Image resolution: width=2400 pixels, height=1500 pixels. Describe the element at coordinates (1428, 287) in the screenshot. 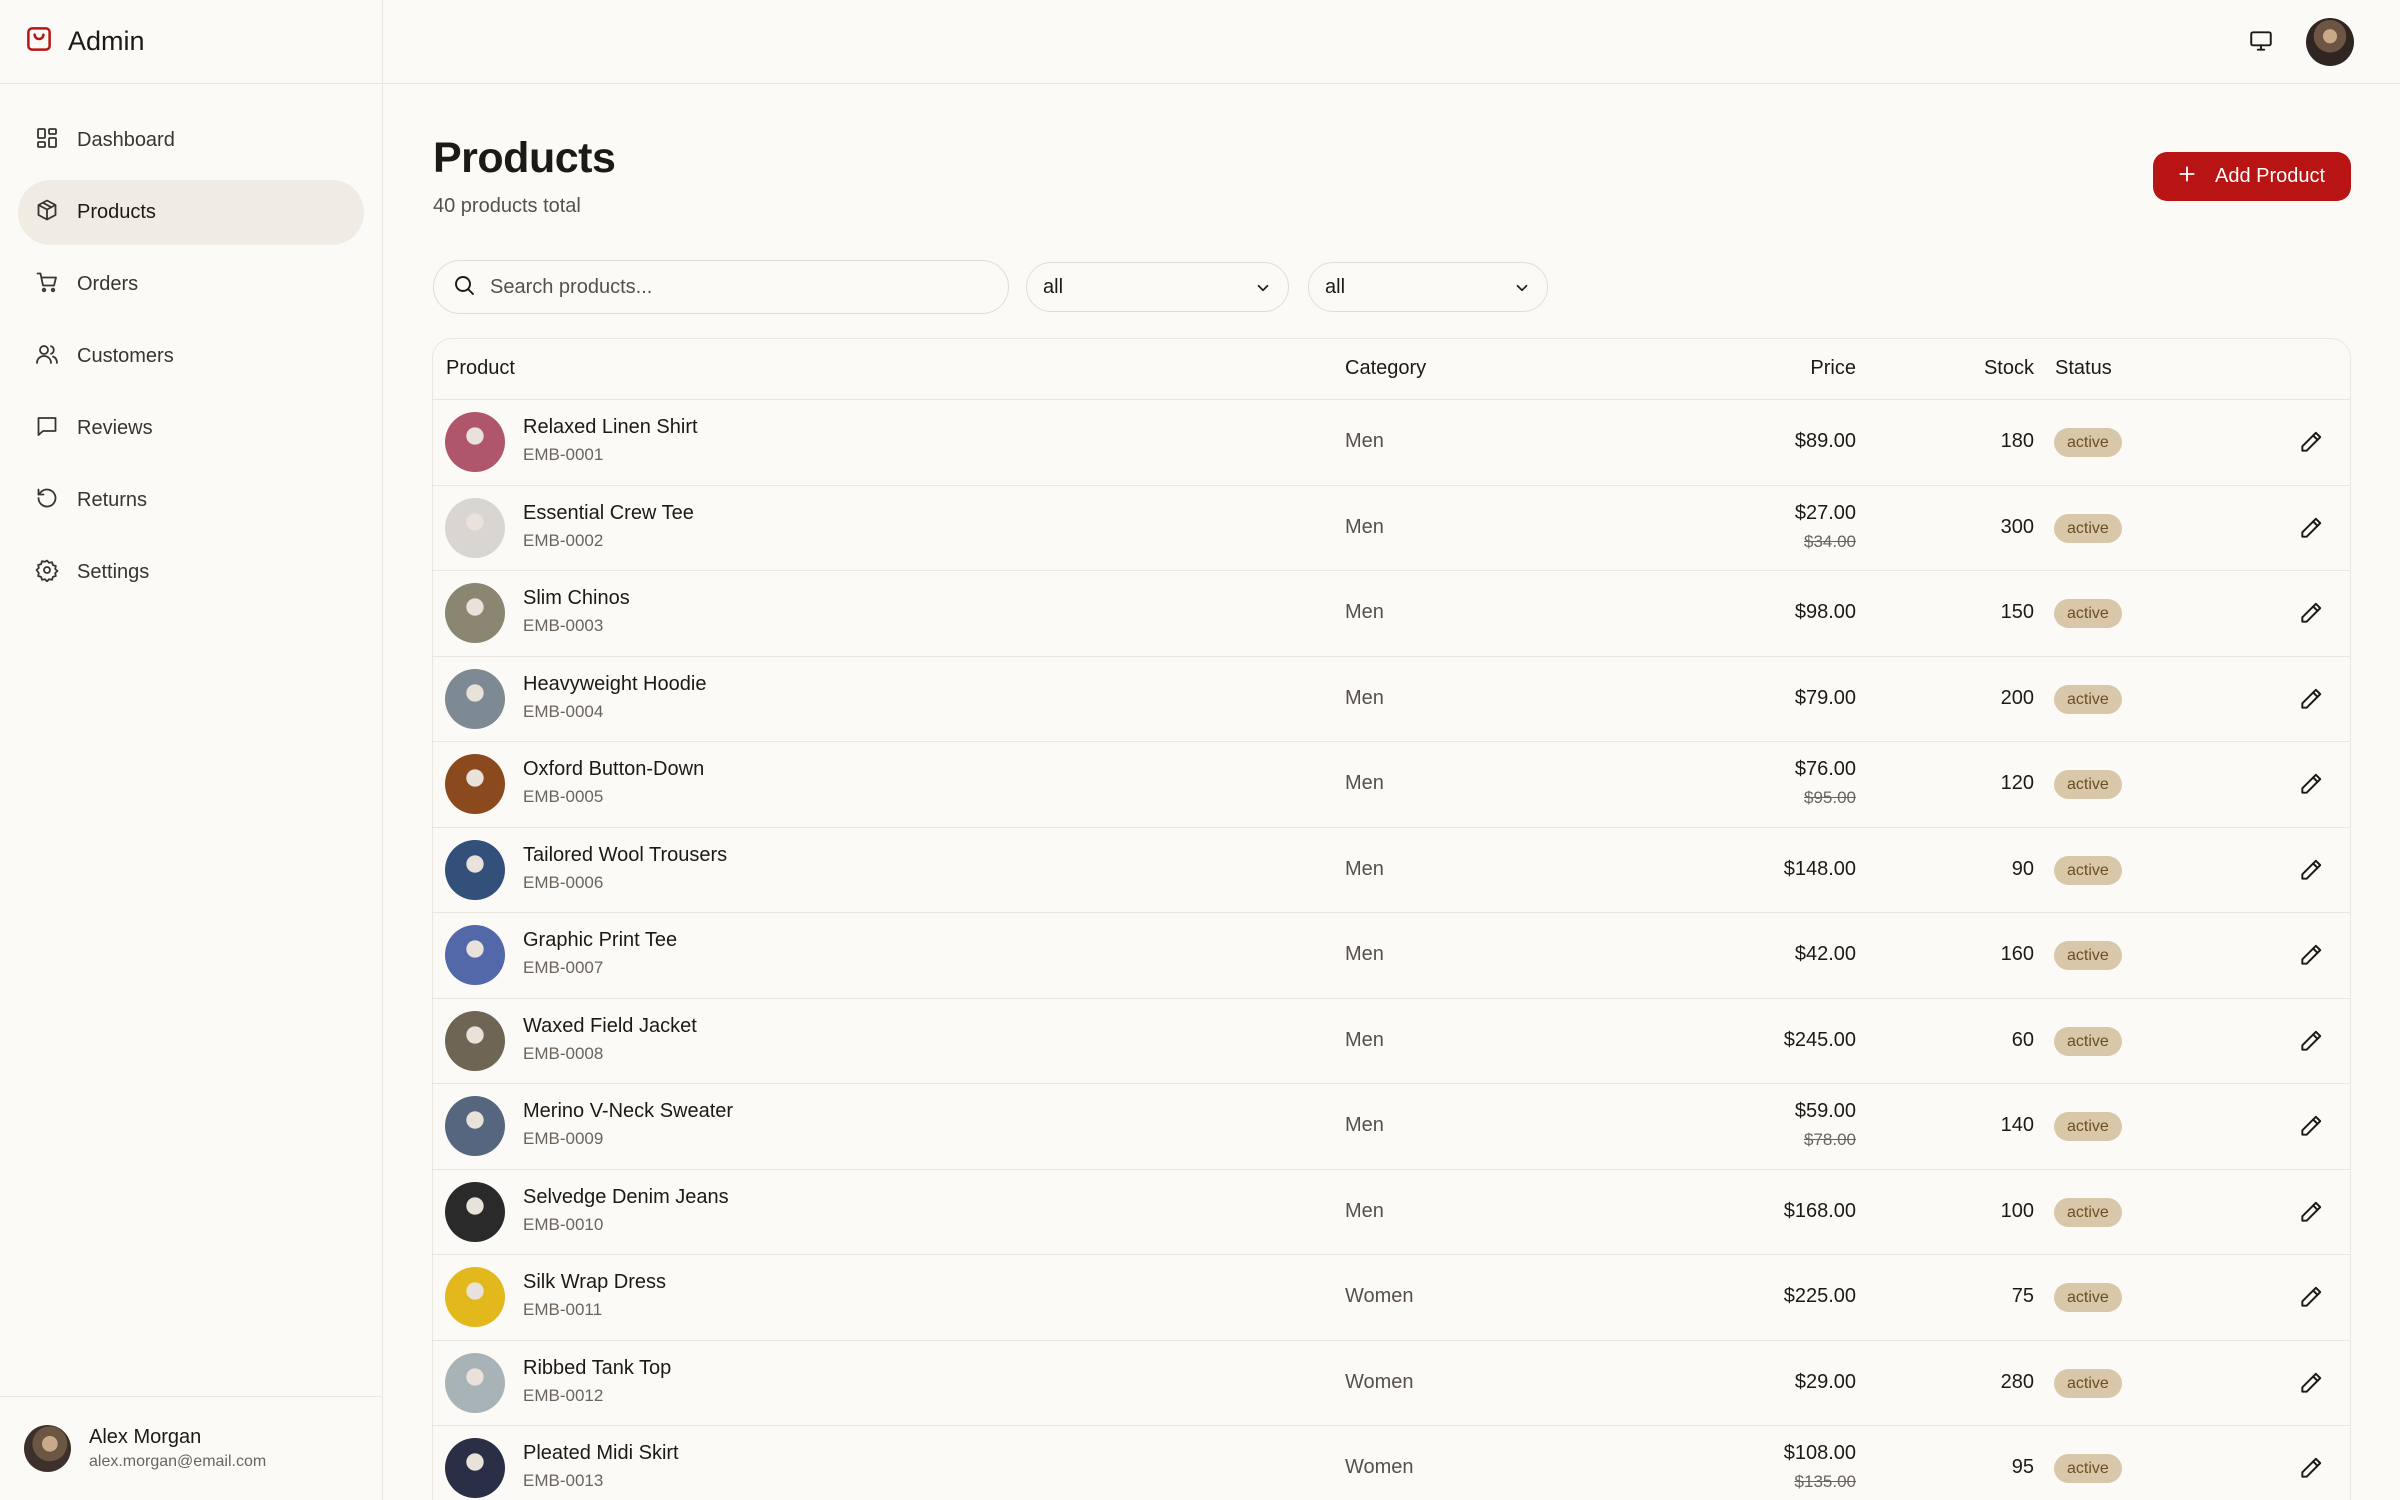

I see `status-filter-select: all` at that location.